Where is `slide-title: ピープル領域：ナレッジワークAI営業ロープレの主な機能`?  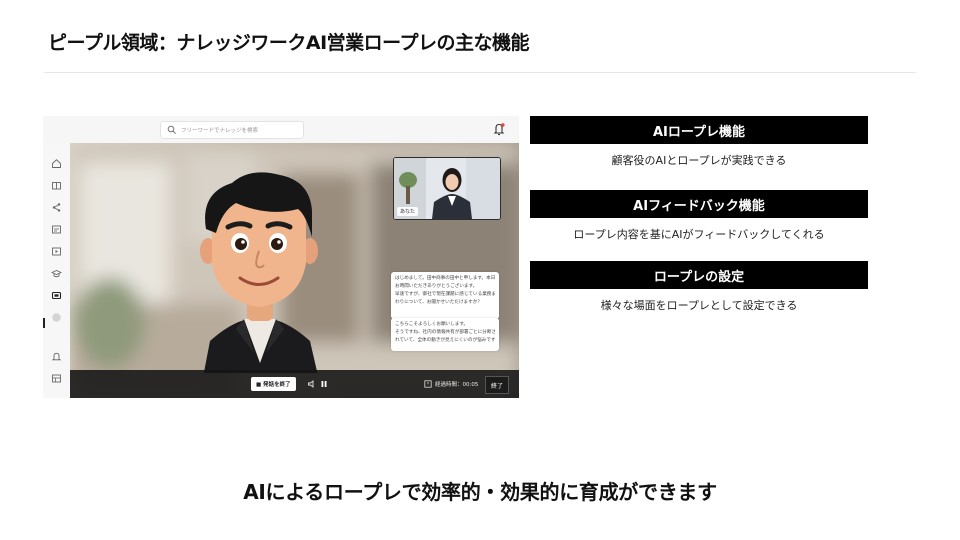 slide-title: ピープル領域：ナレッジワークAI営業ロープレの主な機能 is located at coordinates (289, 43).